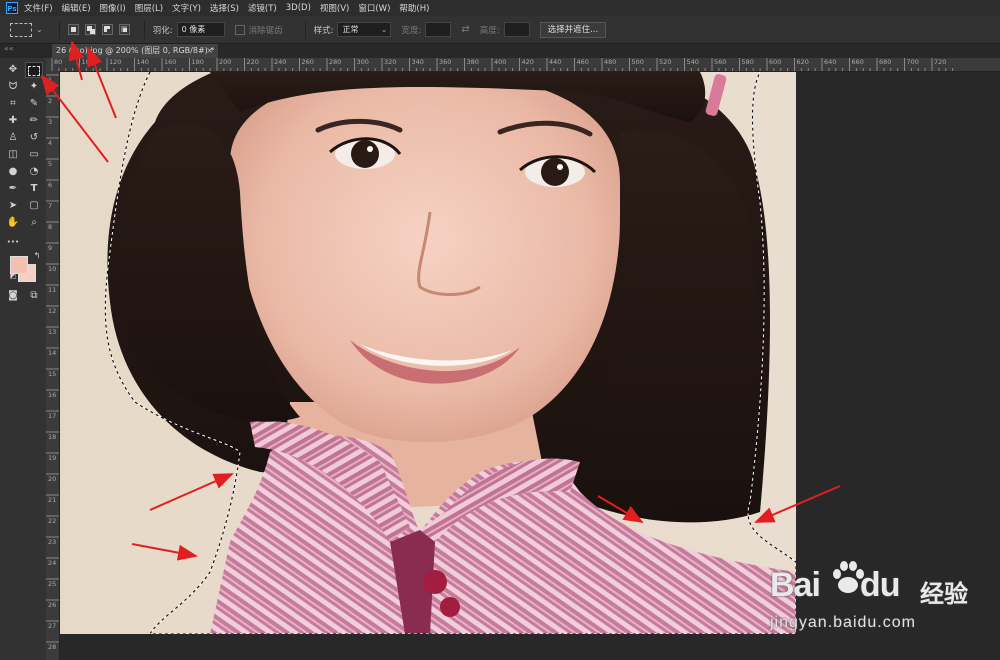 This screenshot has height=660, width=1000. I want to click on watermark-url: jingyan.baidu.com, so click(843, 622).